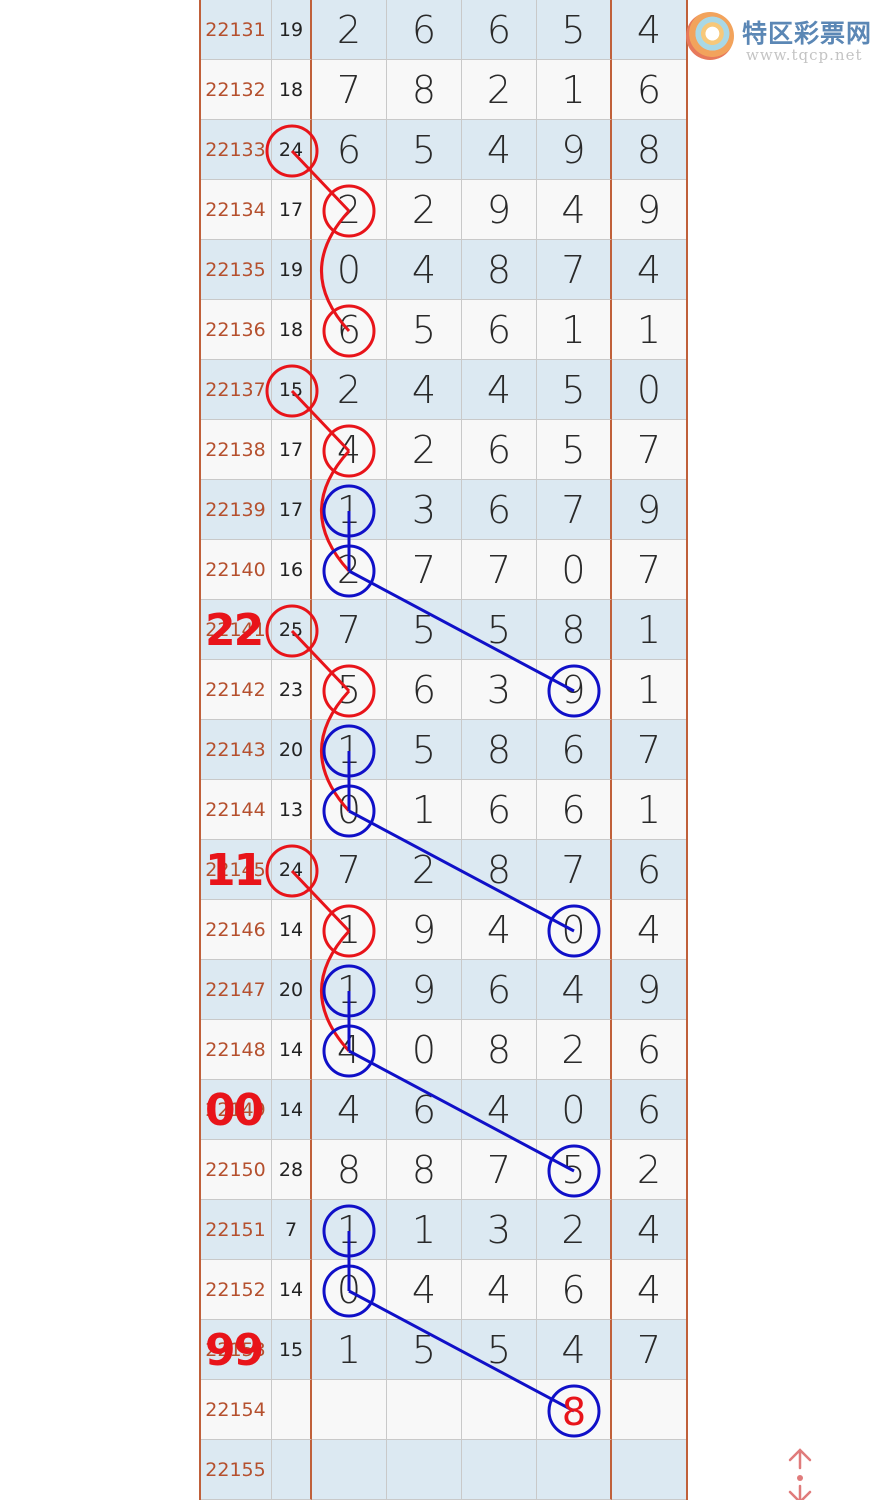 The width and height of the screenshot is (886, 1500). I want to click on table-row: 22145 24 7 2 8 7 6, so click(443, 871).